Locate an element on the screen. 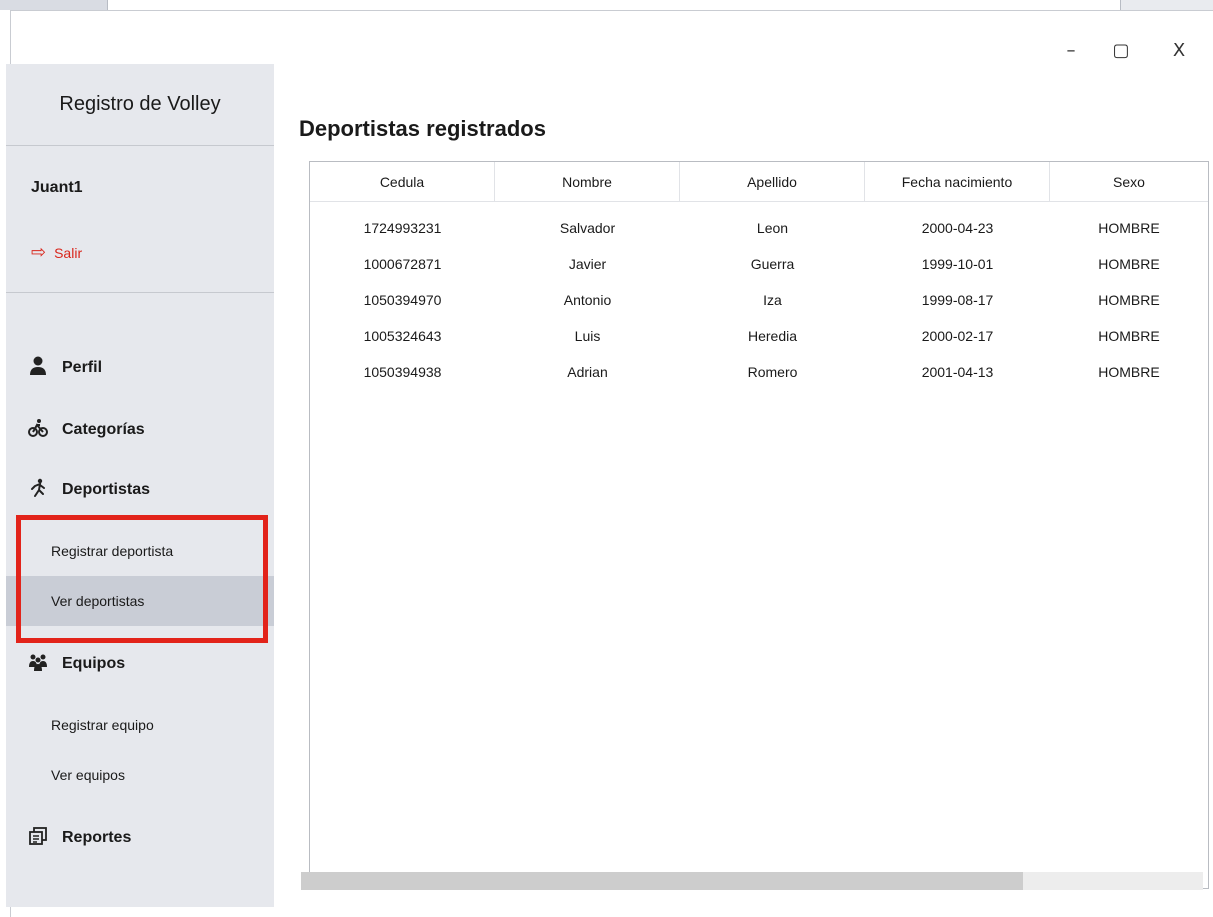 This screenshot has height=917, width=1213. sidebar-item-label: Deportistas is located at coordinates (106, 489).